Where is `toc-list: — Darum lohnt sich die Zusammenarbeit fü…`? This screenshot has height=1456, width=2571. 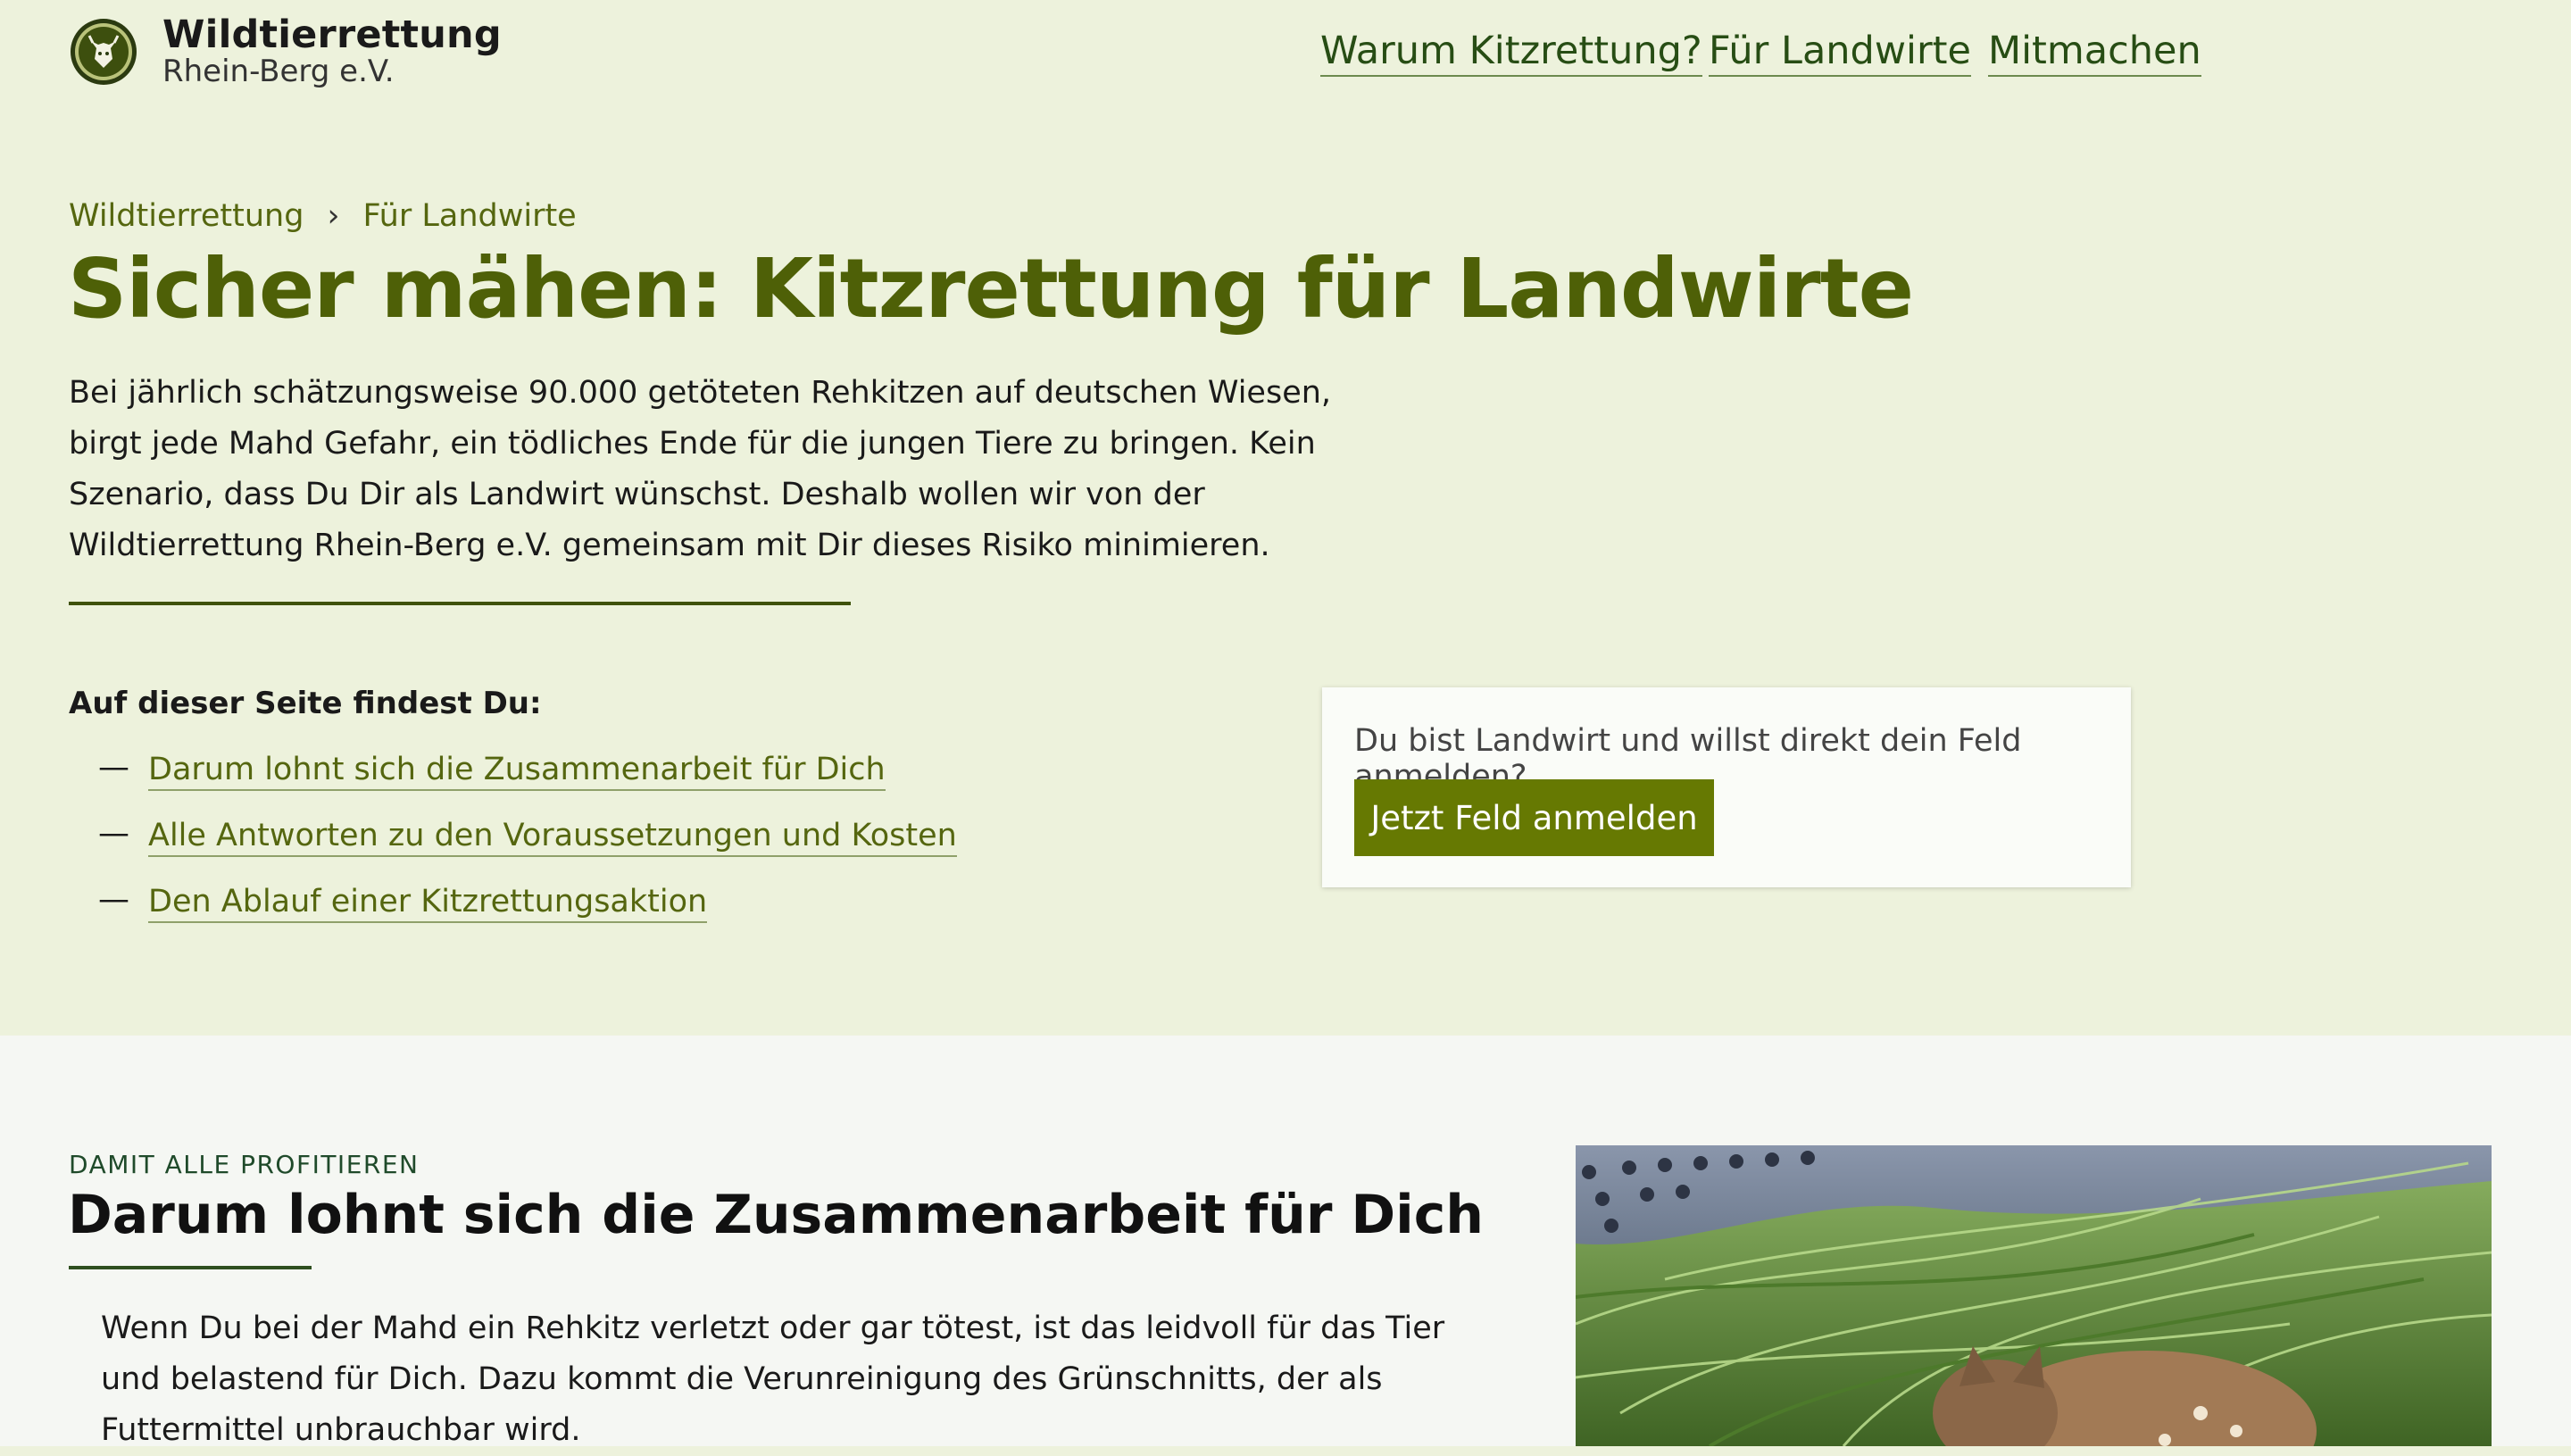
toc-list: — Darum lohnt sich die Zusammenarbeit fü… is located at coordinates (527, 849).